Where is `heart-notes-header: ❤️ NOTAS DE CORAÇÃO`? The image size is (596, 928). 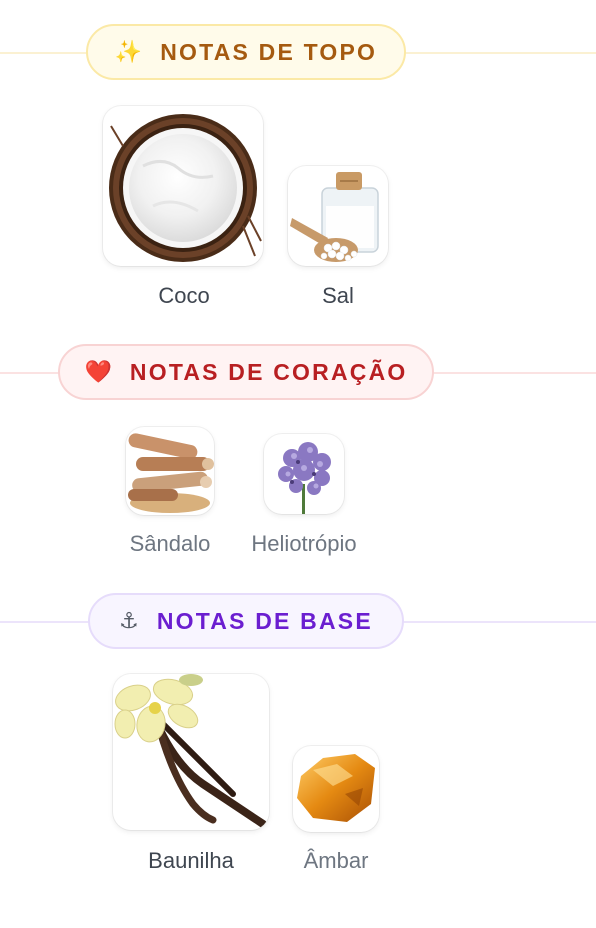
heart-notes-header: ❤️ NOTAS DE CORAÇÃO is located at coordinates (246, 372).